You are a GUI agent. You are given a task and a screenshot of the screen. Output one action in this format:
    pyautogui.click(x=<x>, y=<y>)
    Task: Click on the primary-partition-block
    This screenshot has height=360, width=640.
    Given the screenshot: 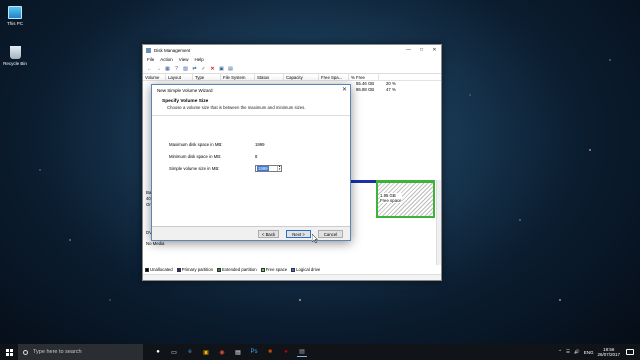 What is the action you would take?
    pyautogui.click(x=363, y=199)
    